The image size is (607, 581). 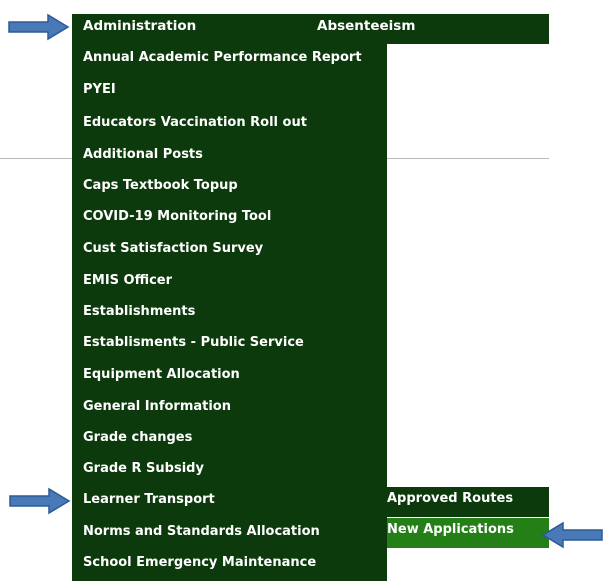 I want to click on menu-item-equipment-allocation: Equipment Allocation, so click(x=230, y=374).